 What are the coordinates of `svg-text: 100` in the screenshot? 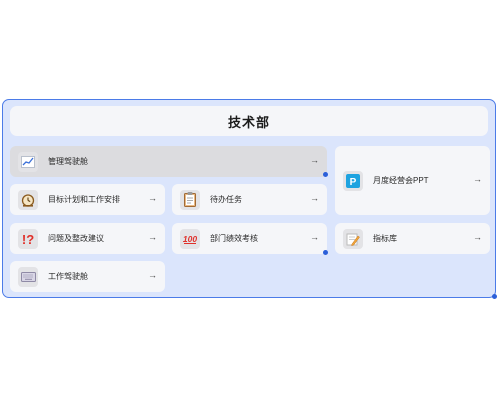 It's located at (190, 239).